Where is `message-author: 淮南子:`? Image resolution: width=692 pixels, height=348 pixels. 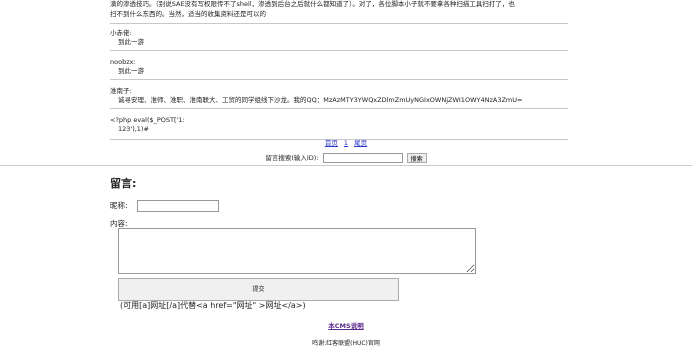 message-author: 淮南子: is located at coordinates (121, 91).